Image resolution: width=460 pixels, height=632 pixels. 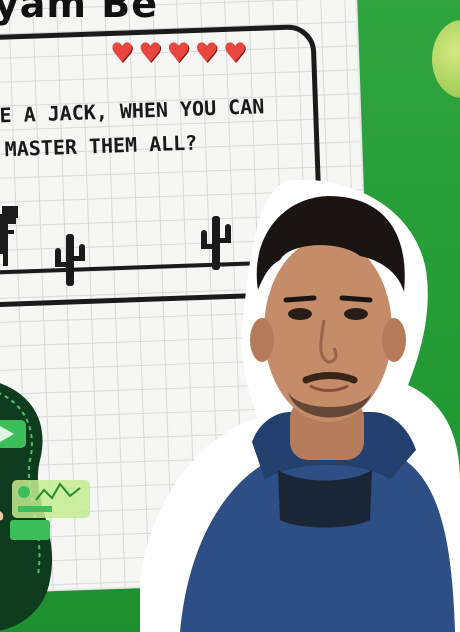 What do you see at coordinates (9, 236) in the screenshot?
I see `dino-icon` at bounding box center [9, 236].